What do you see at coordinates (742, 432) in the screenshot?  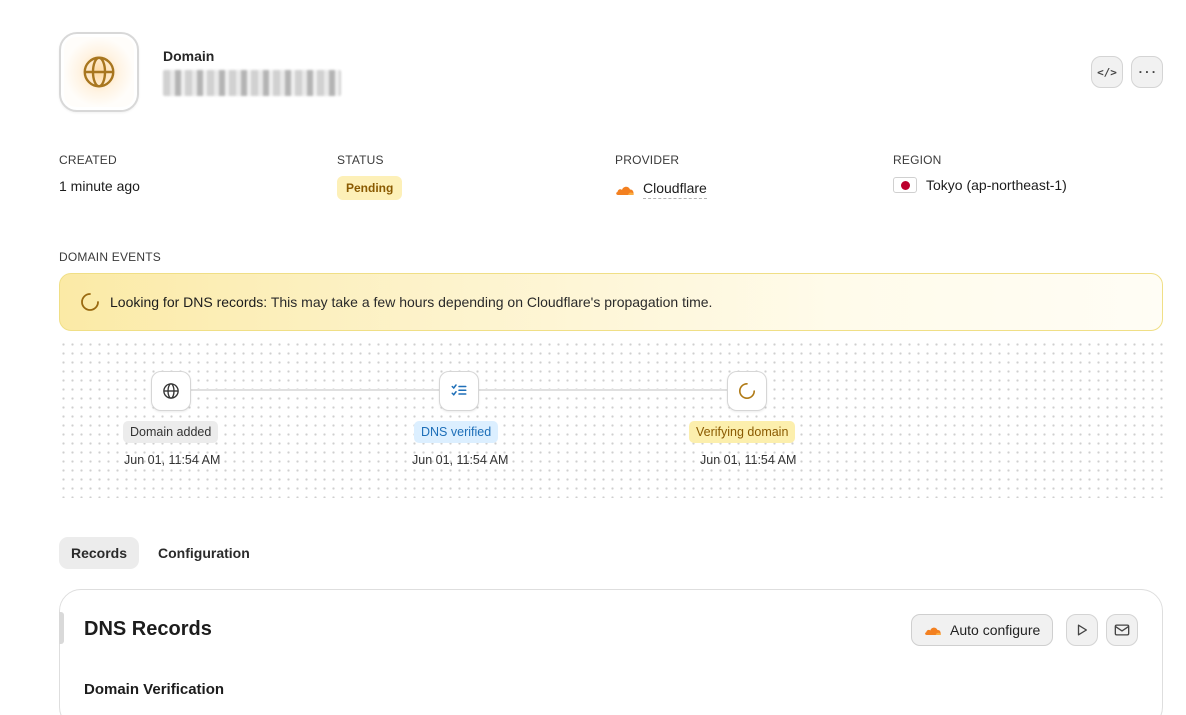 I see `event-tag: Verifying domain` at bounding box center [742, 432].